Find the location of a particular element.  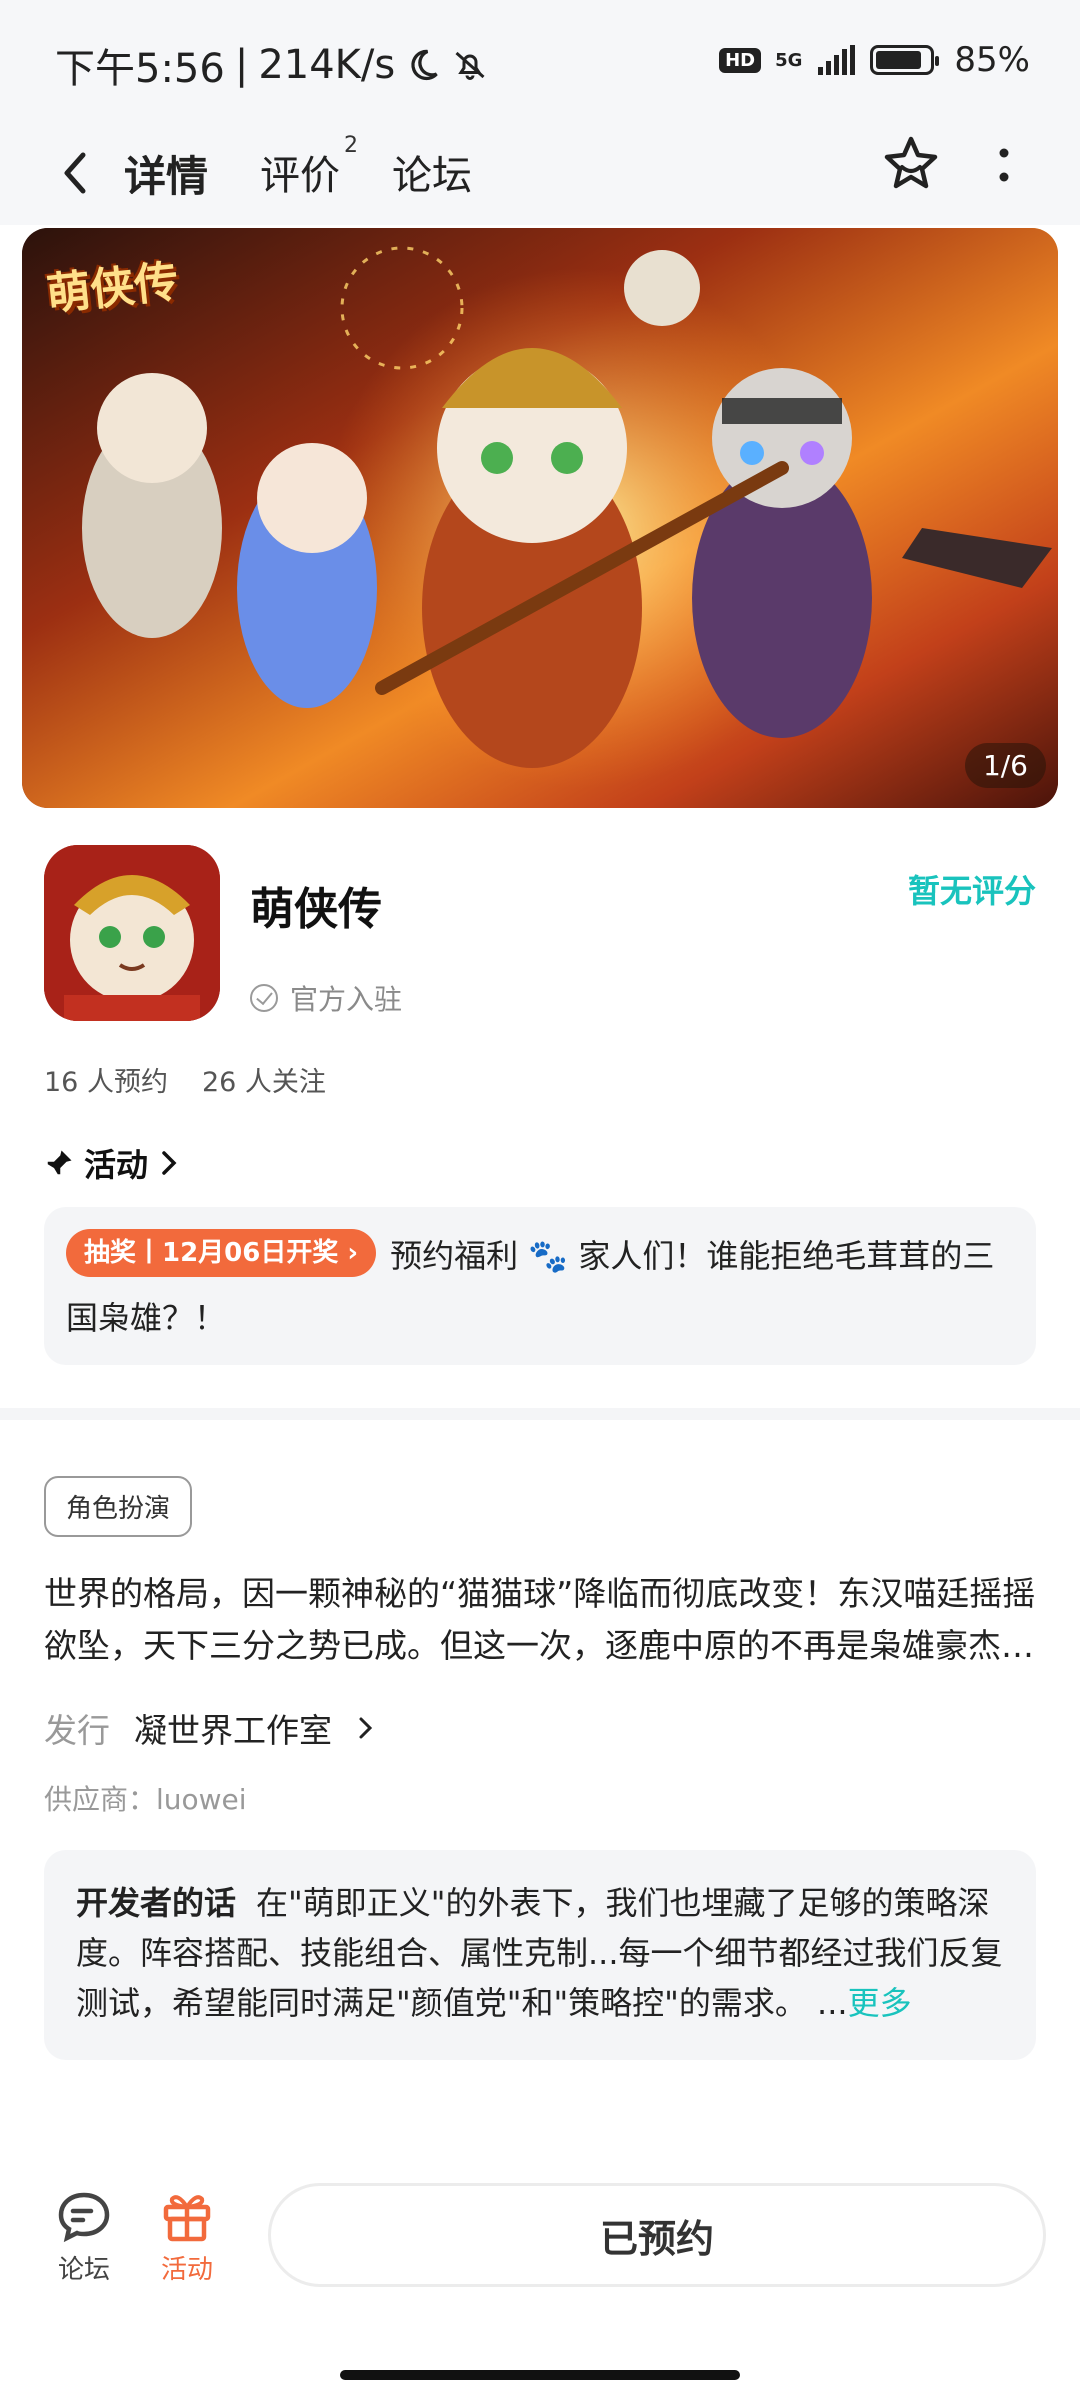

forum-chat-icon is located at coordinates (84, 2217).